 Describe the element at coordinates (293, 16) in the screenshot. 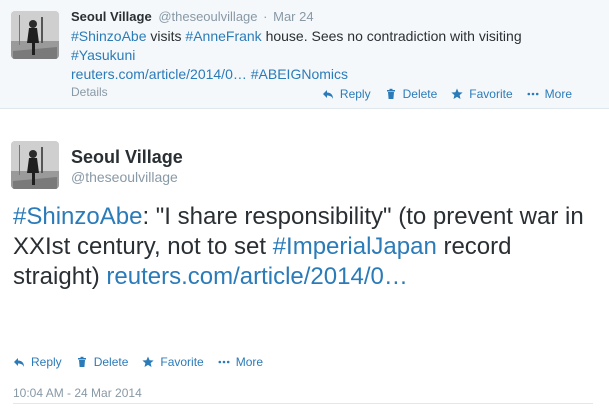

I see `tweet-time: Mar 24` at that location.